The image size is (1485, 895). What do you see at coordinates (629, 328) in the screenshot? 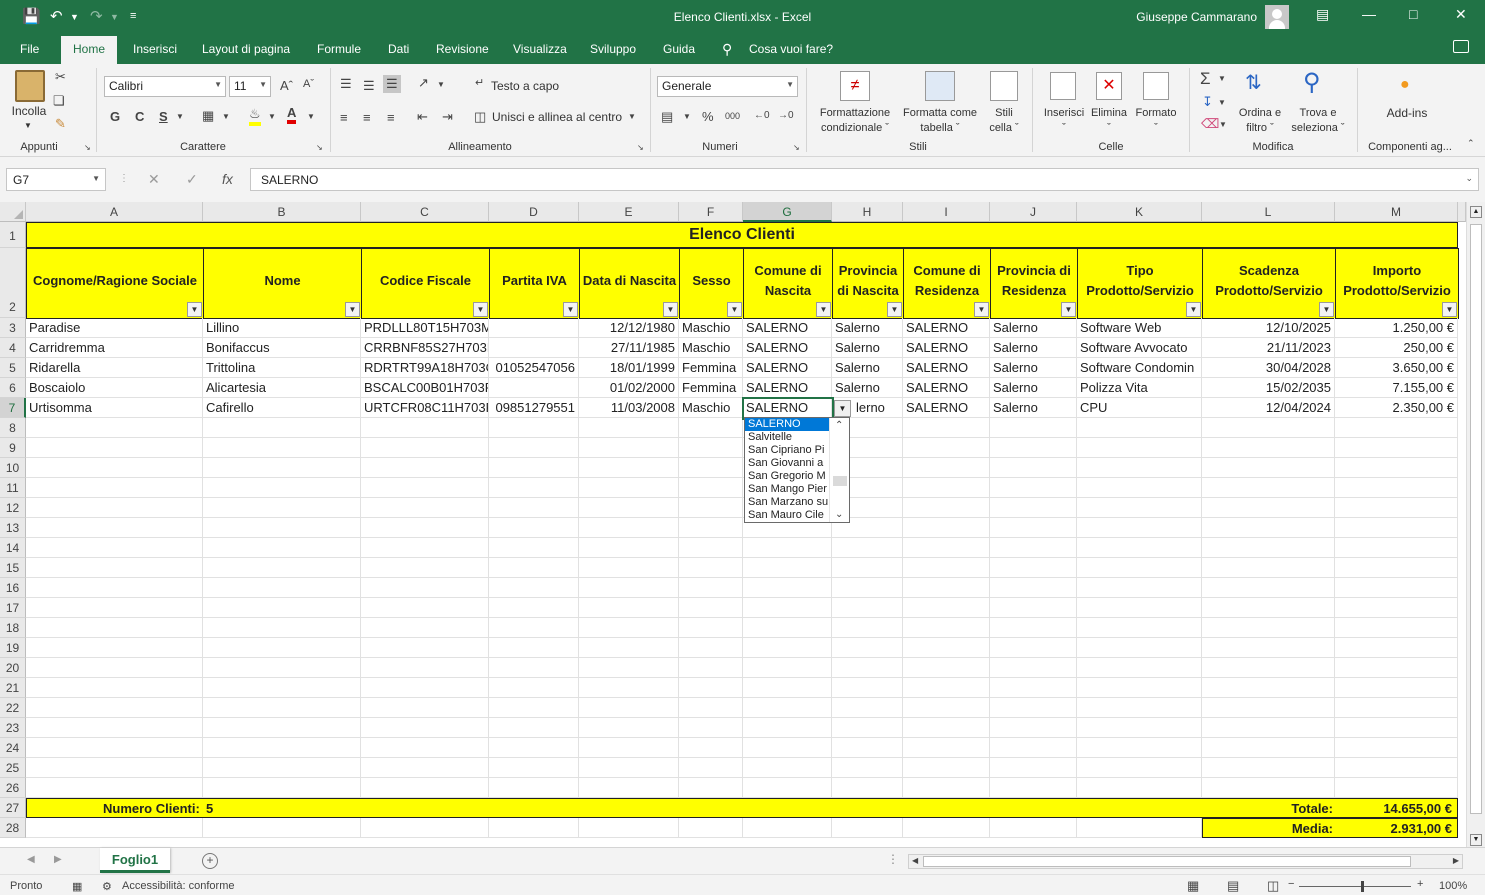
I see `table-cell: 12/12/1980` at bounding box center [629, 328].